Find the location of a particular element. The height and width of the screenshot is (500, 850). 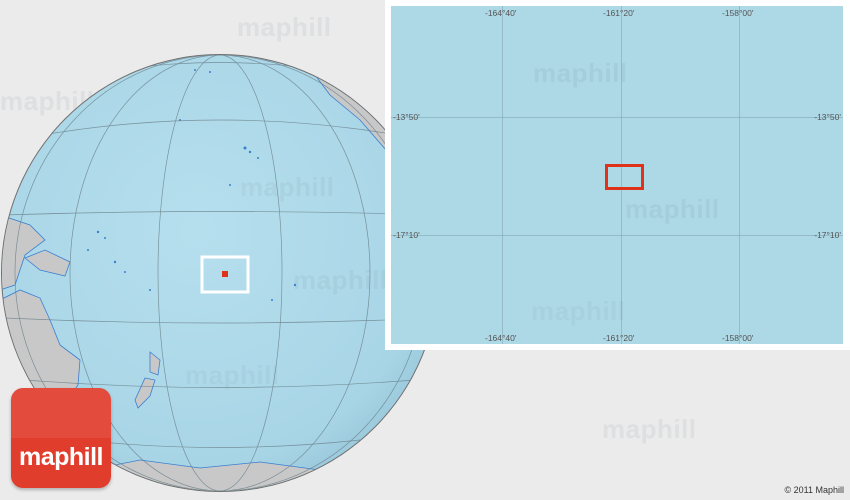

lon-label-bottom: -164°40' is located at coordinates (501, 338).